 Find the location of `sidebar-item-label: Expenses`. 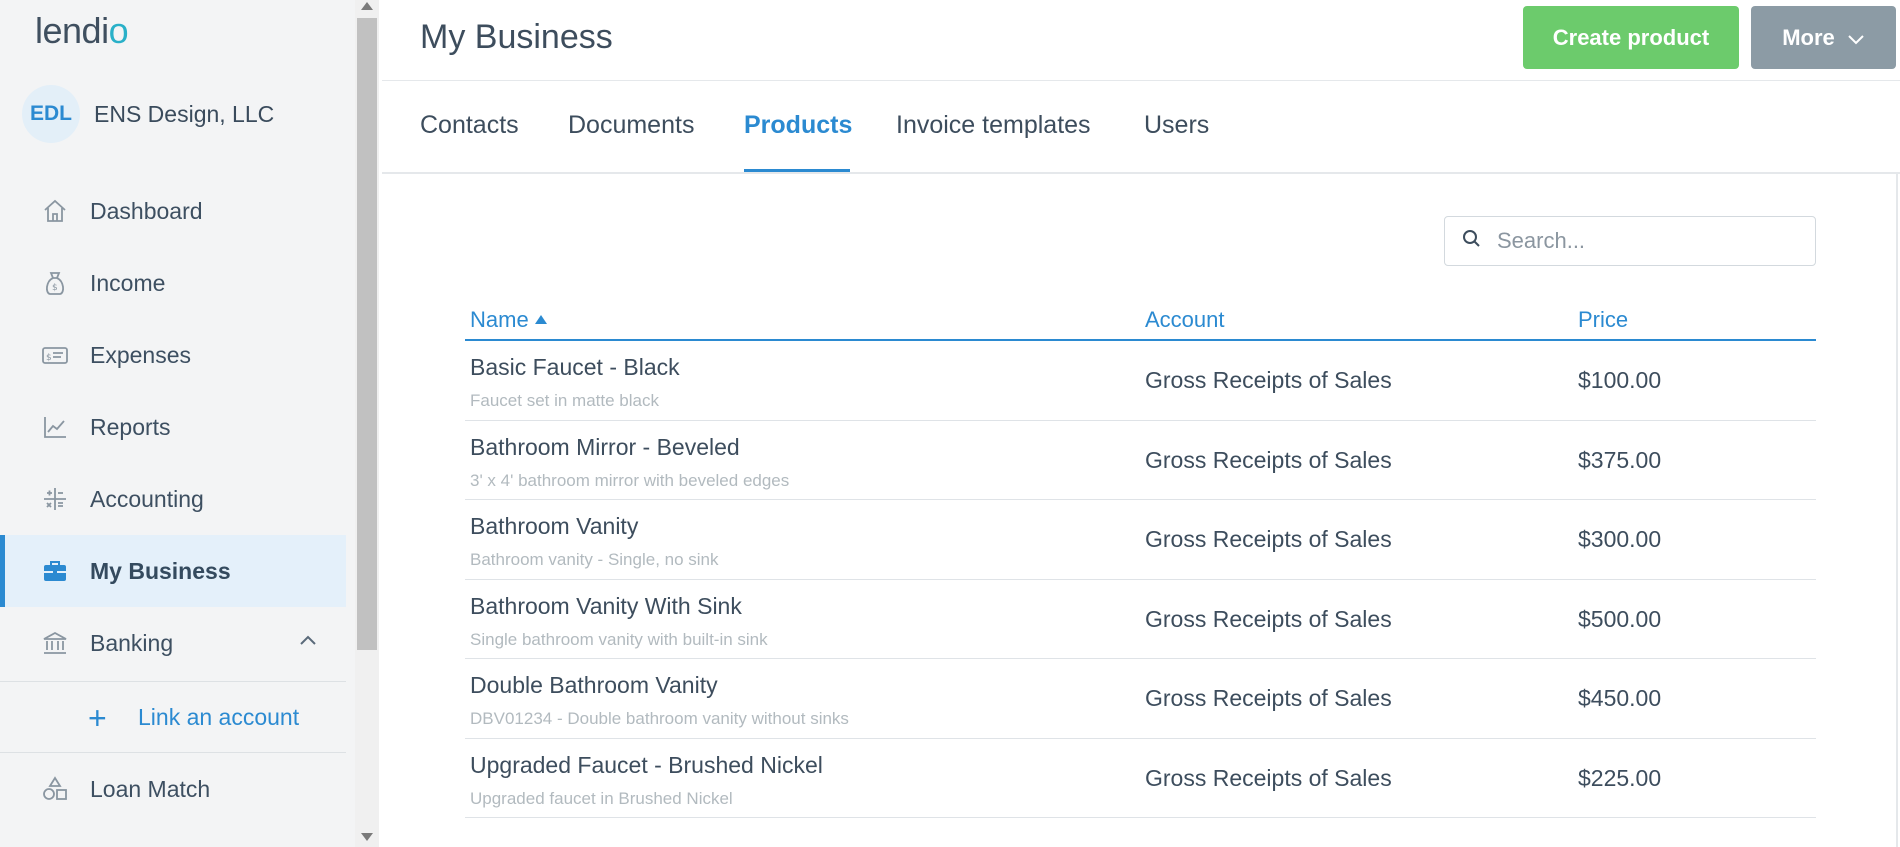

sidebar-item-label: Expenses is located at coordinates (141, 354).